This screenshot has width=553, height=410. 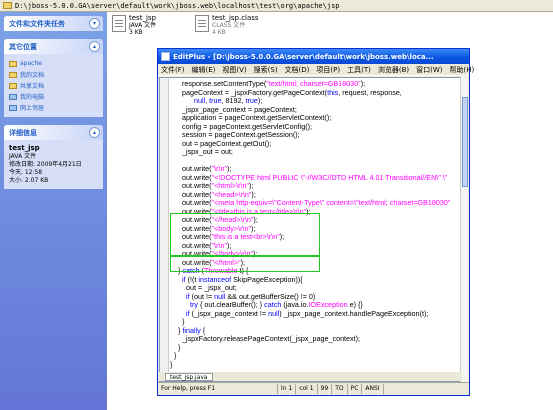 What do you see at coordinates (23, 132) in the screenshot?
I see `details-title: 详细信息` at bounding box center [23, 132].